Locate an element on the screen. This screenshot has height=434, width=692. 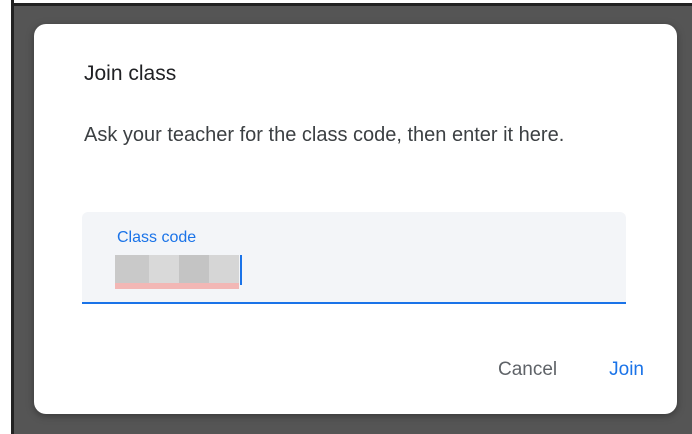
dialog-actions: Cancel Join is located at coordinates (571, 370).